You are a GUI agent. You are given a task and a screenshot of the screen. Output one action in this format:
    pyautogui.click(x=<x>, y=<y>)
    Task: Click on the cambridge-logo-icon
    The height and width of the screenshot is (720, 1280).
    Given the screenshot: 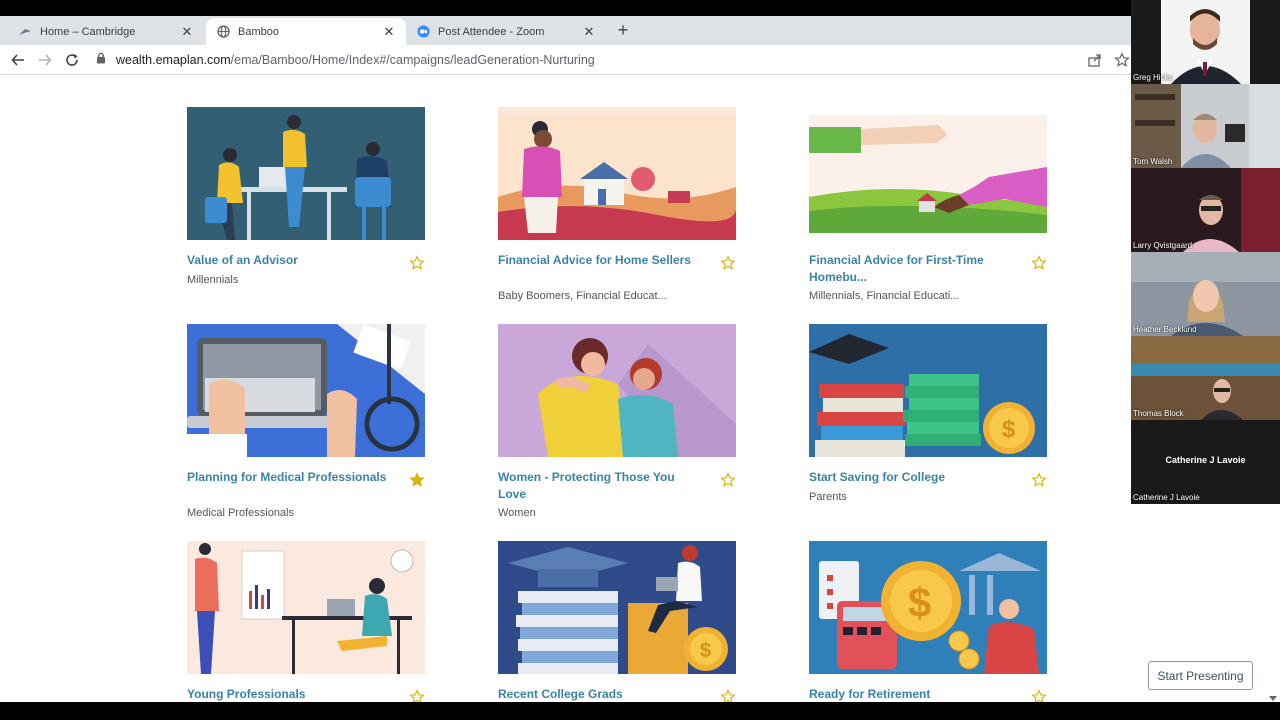 What is the action you would take?
    pyautogui.click(x=25, y=32)
    